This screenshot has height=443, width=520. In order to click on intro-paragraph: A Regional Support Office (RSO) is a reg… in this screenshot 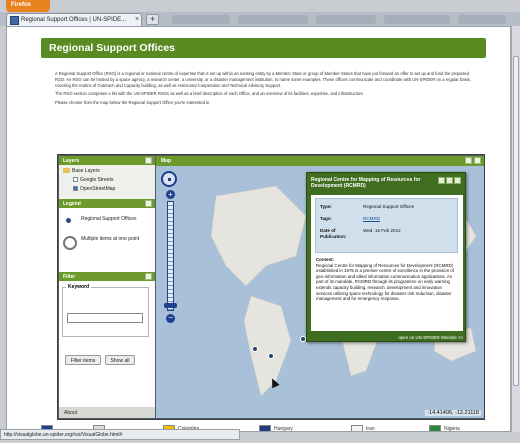, I will do `click(263, 79)`.